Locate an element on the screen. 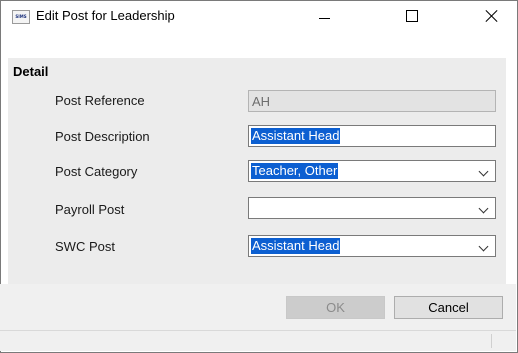 The width and height of the screenshot is (518, 353). swc-post-value: Assistant Head is located at coordinates (296, 246).